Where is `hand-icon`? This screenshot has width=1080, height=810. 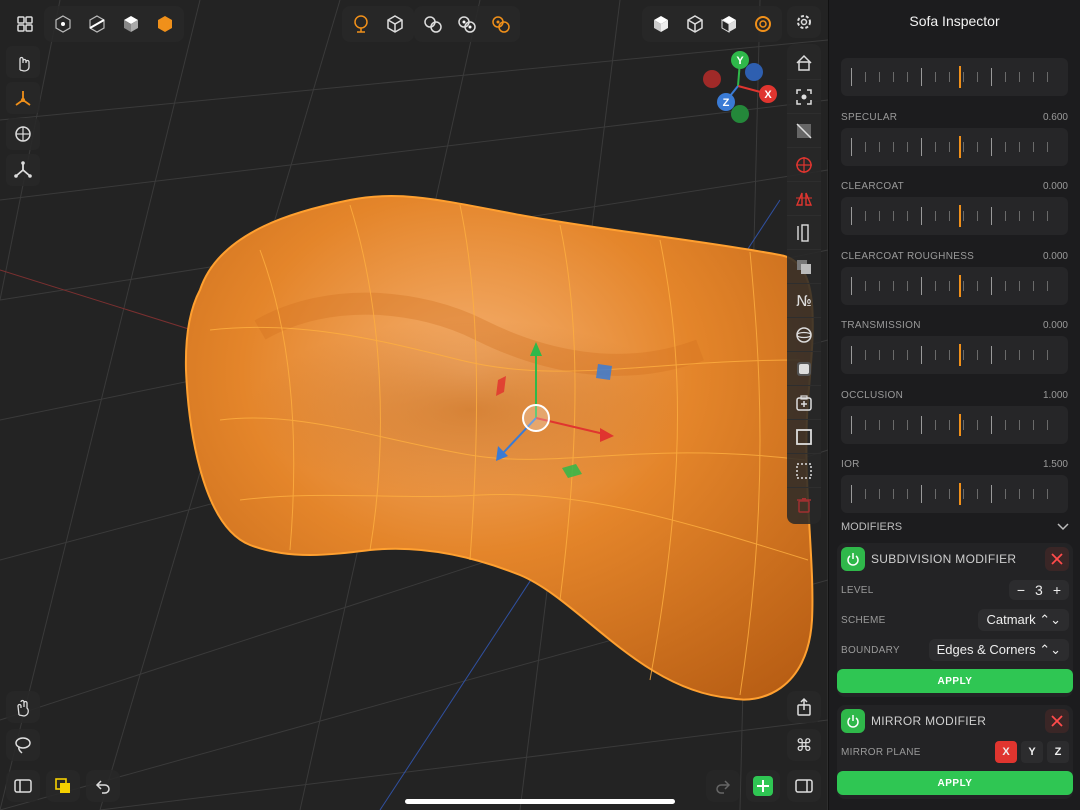 hand-icon is located at coordinates (23, 707).